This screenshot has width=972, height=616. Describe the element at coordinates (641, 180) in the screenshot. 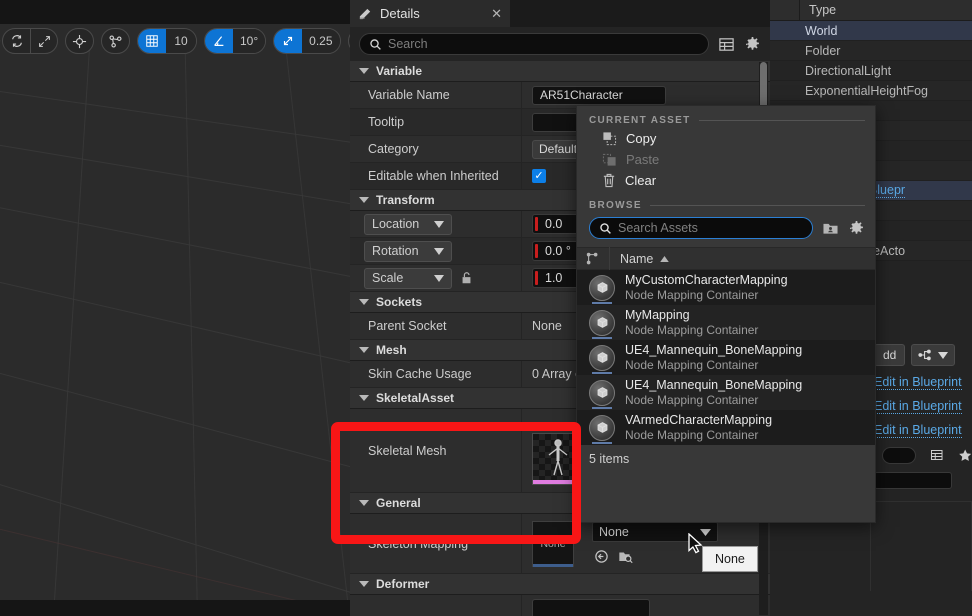

I see `menu-item-clear-label: Clear` at that location.